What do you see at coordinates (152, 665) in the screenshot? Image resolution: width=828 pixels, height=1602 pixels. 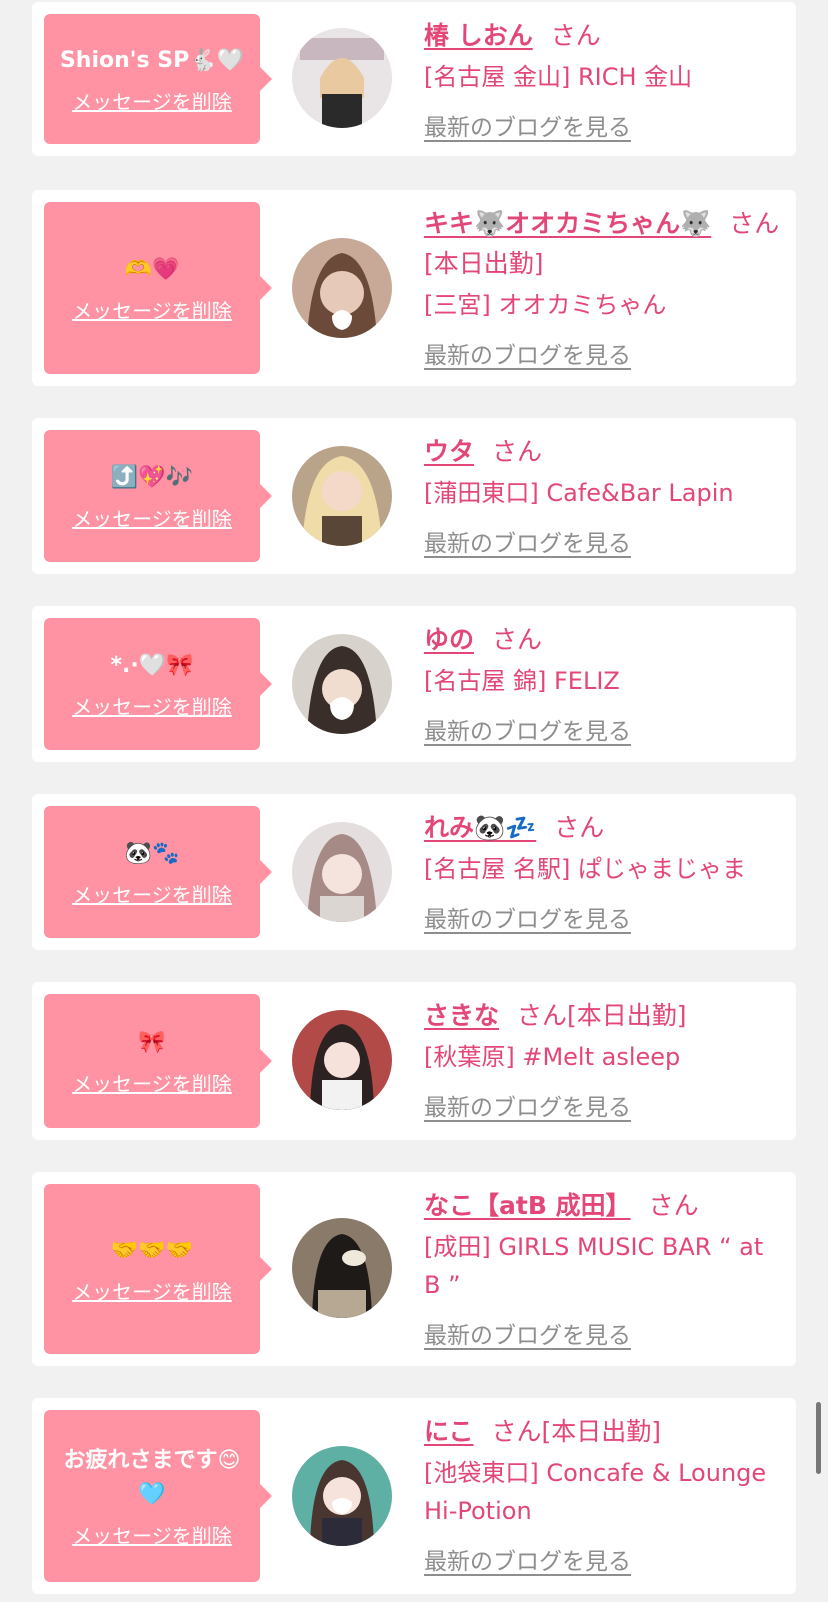 I see `message-text: *.·🤍🎀` at bounding box center [152, 665].